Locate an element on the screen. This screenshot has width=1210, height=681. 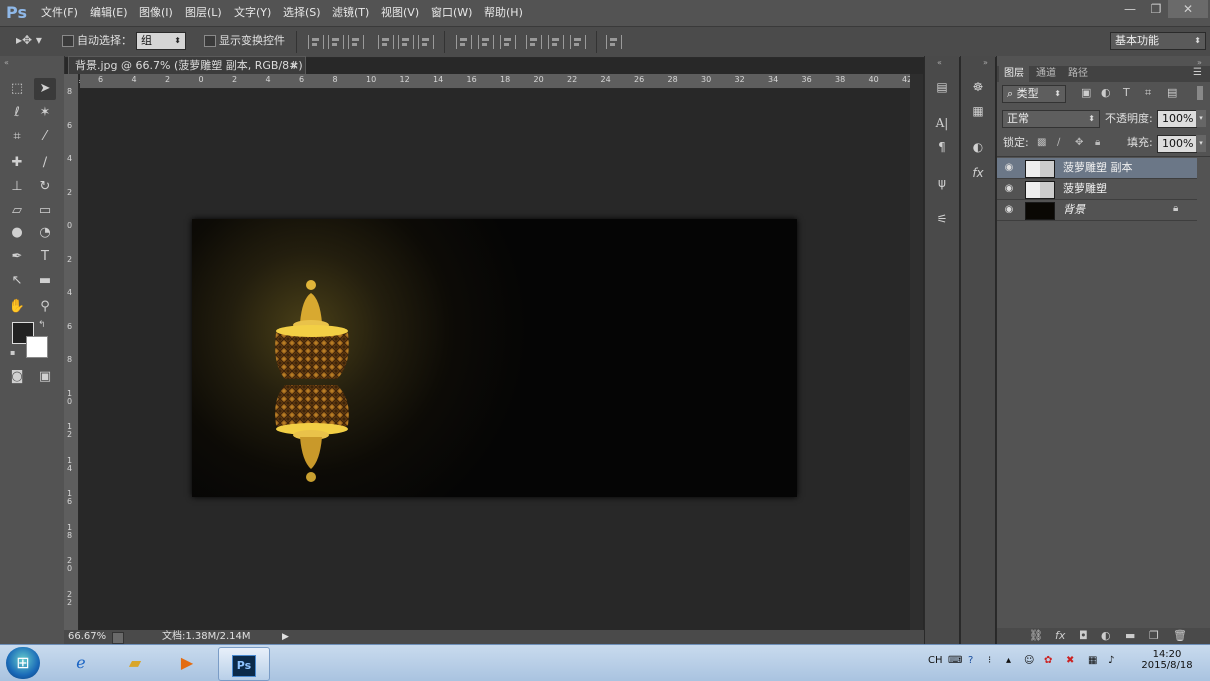
panel-menu-icon: ☰ is located at coordinates (1197, 72).